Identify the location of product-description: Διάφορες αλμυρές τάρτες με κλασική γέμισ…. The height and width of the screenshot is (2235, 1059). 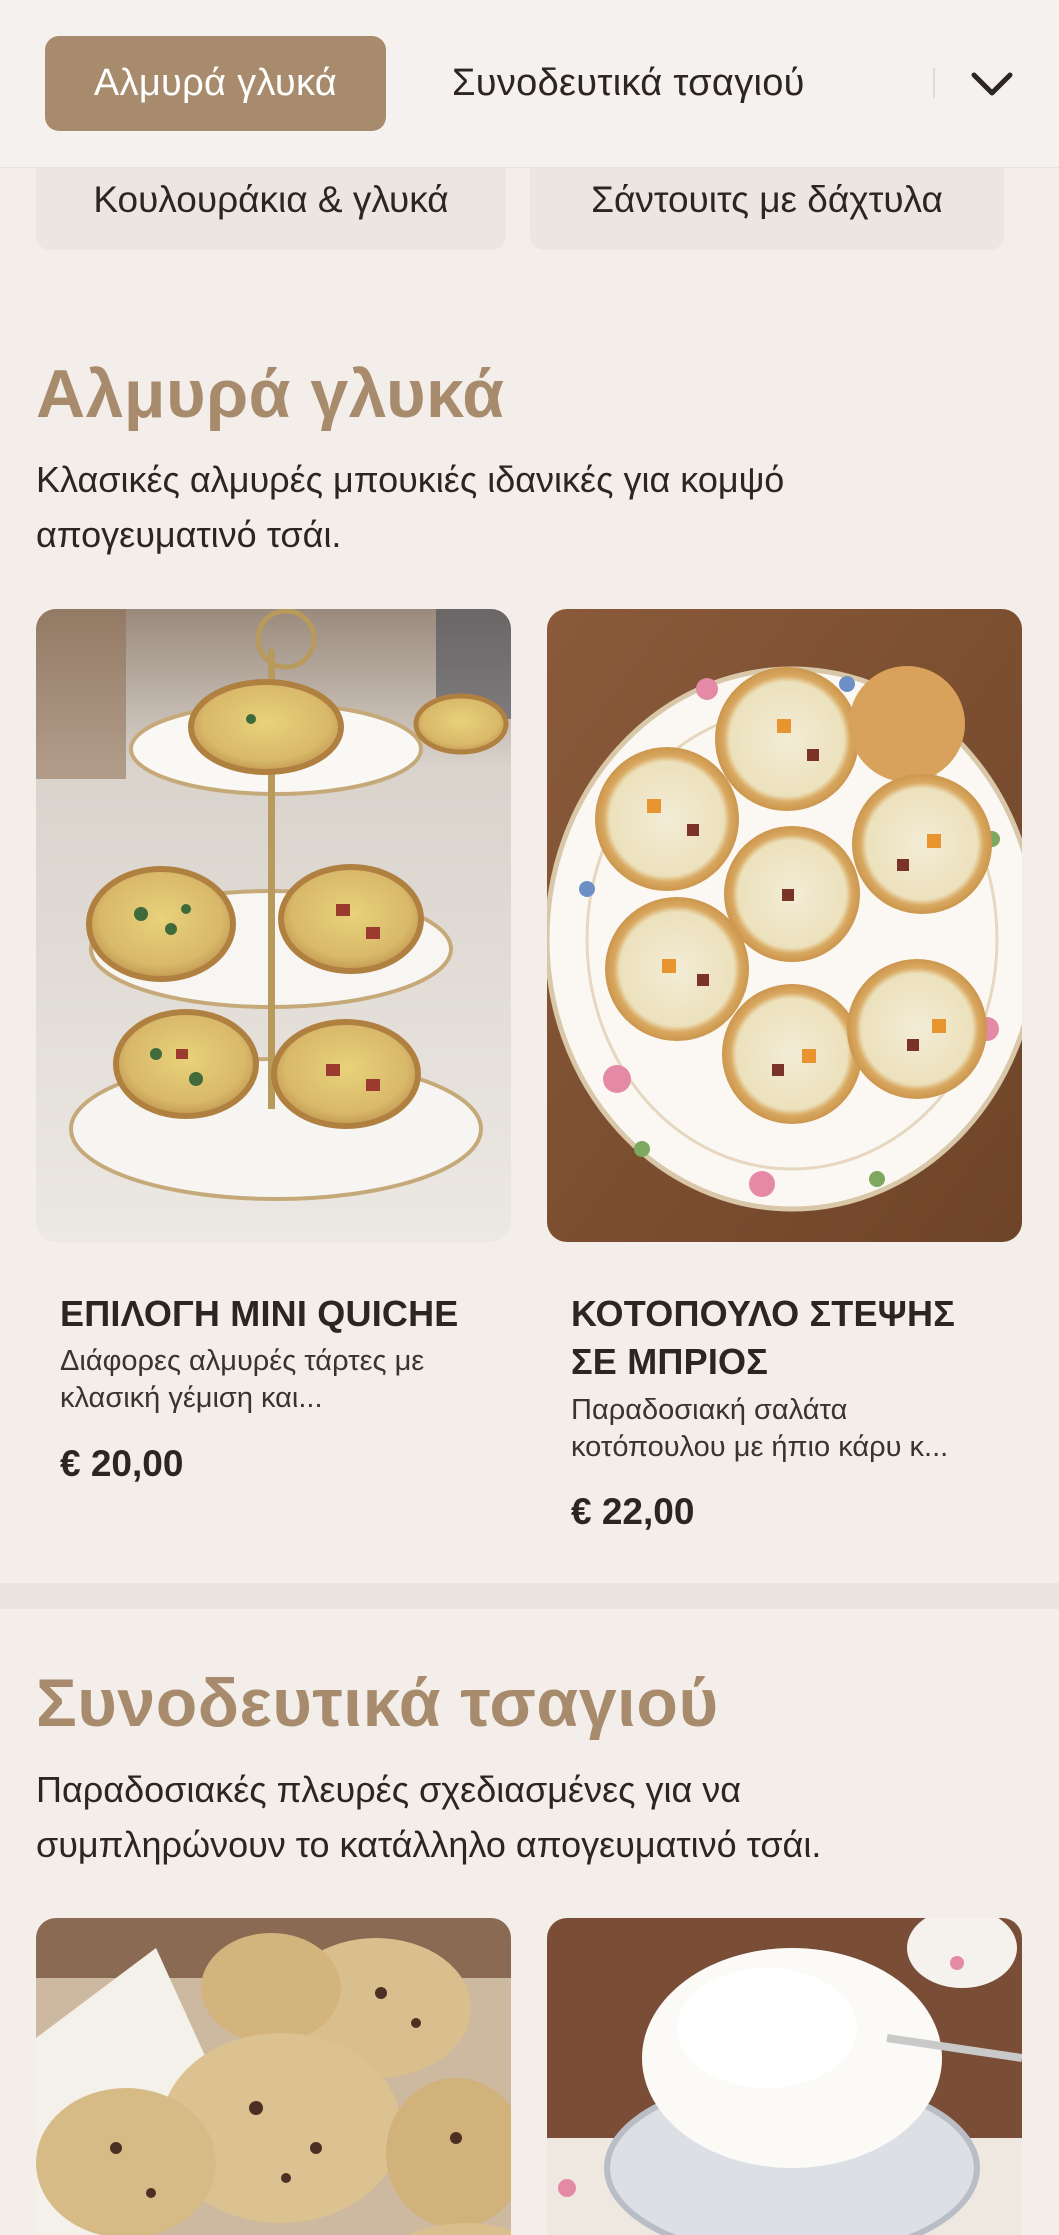
(242, 1379).